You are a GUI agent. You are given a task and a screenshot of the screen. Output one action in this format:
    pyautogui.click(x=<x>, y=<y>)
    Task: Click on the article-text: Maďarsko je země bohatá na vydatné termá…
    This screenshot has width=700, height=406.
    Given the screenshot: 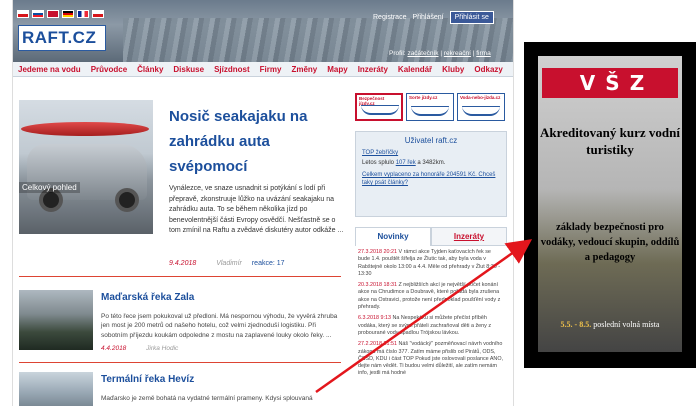 What is the action you would take?
    pyautogui.click(x=207, y=398)
    